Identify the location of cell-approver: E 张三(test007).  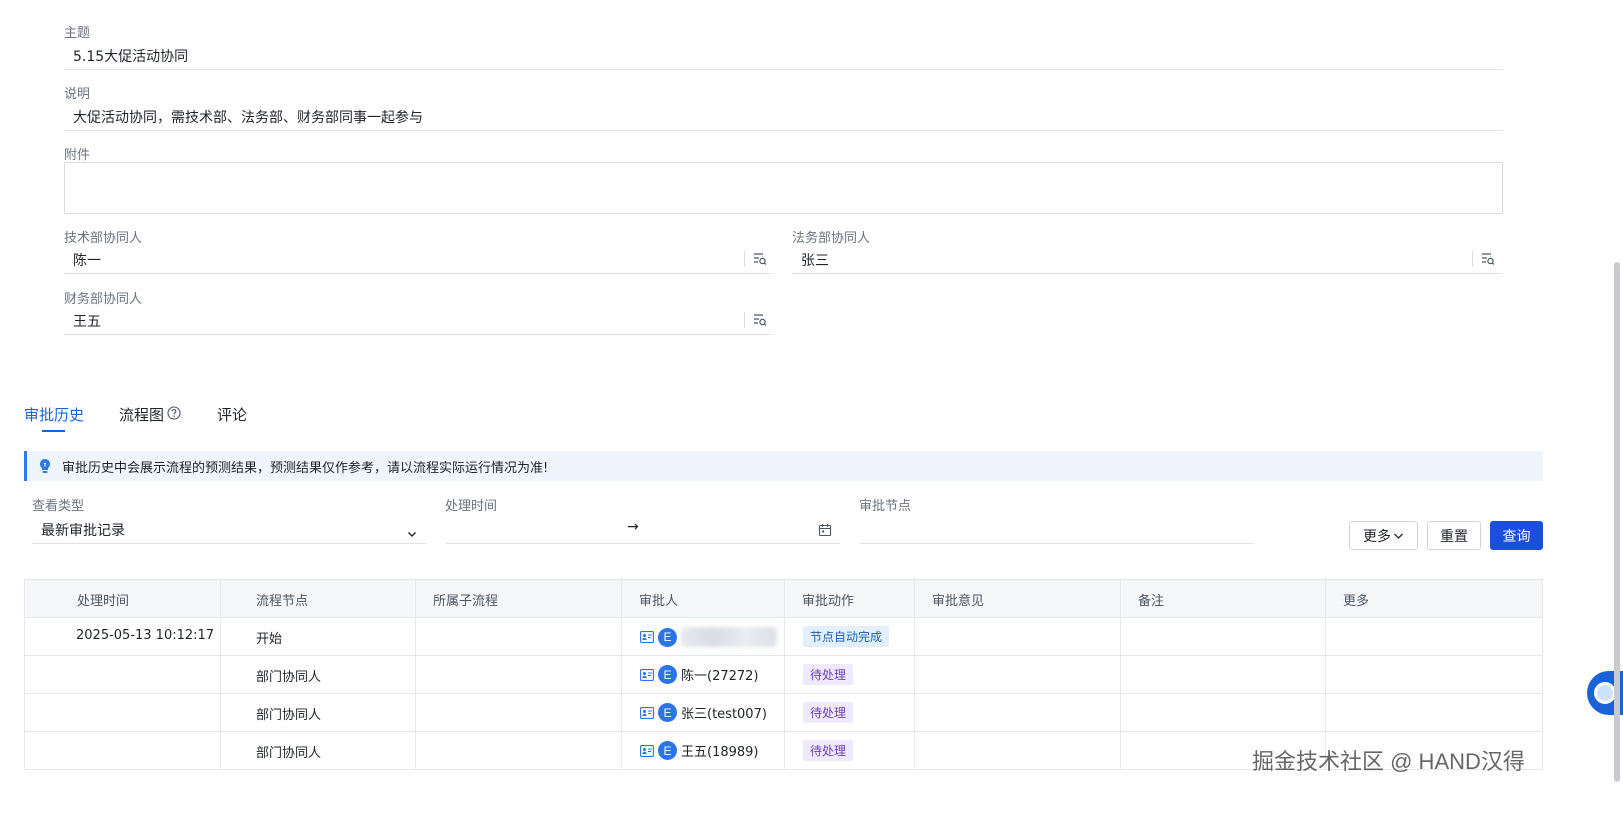
(703, 712).